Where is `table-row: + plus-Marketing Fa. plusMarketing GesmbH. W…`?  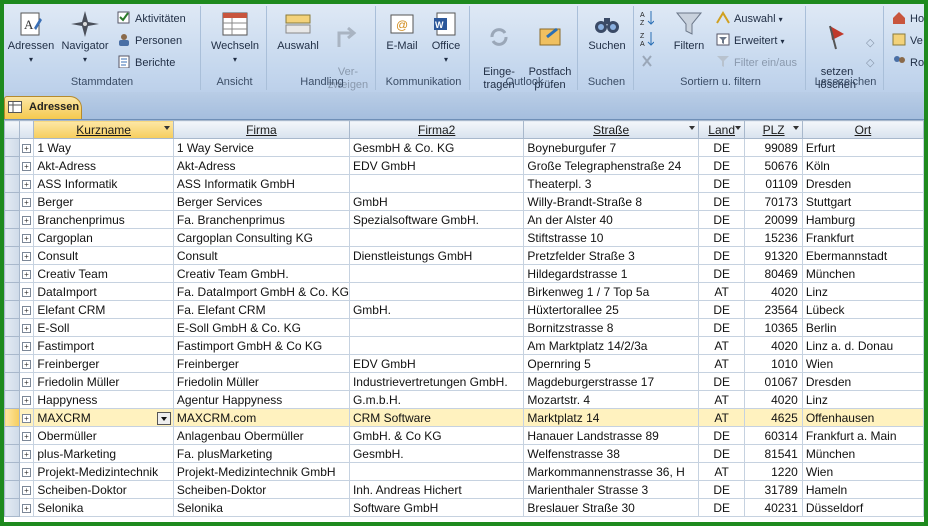
table-row: + plus-Marketing Fa. plusMarketing GesmbH. W… is located at coordinates (464, 453).